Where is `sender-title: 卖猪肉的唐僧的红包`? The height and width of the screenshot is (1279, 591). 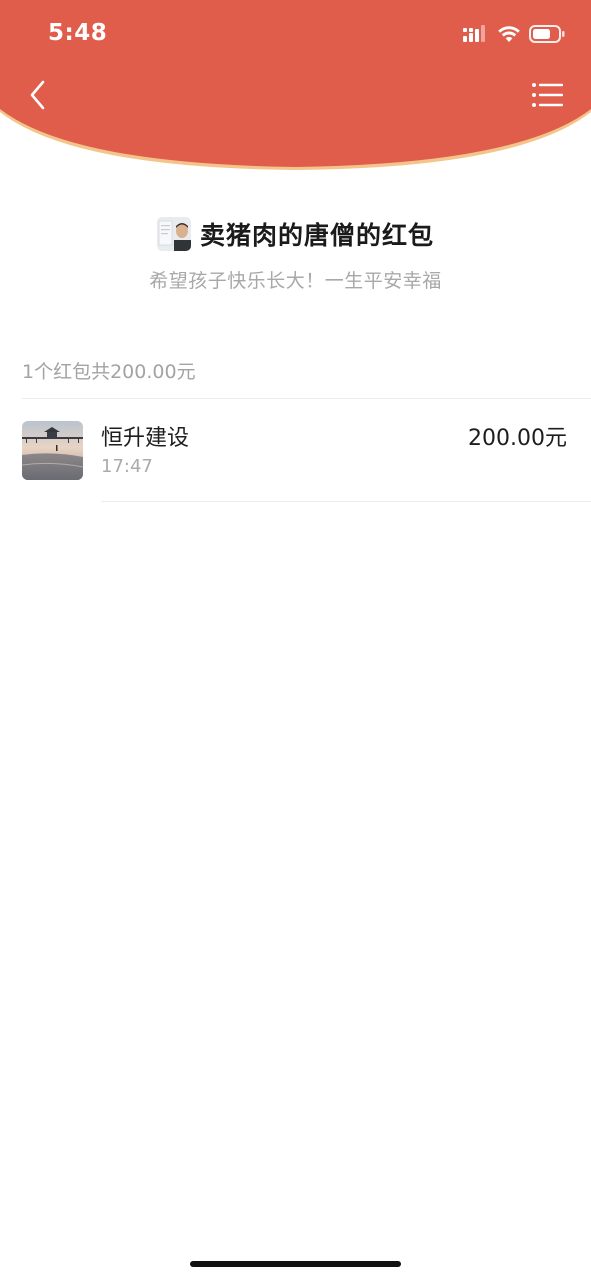 sender-title: 卖猪肉的唐僧的红包 is located at coordinates (316, 235).